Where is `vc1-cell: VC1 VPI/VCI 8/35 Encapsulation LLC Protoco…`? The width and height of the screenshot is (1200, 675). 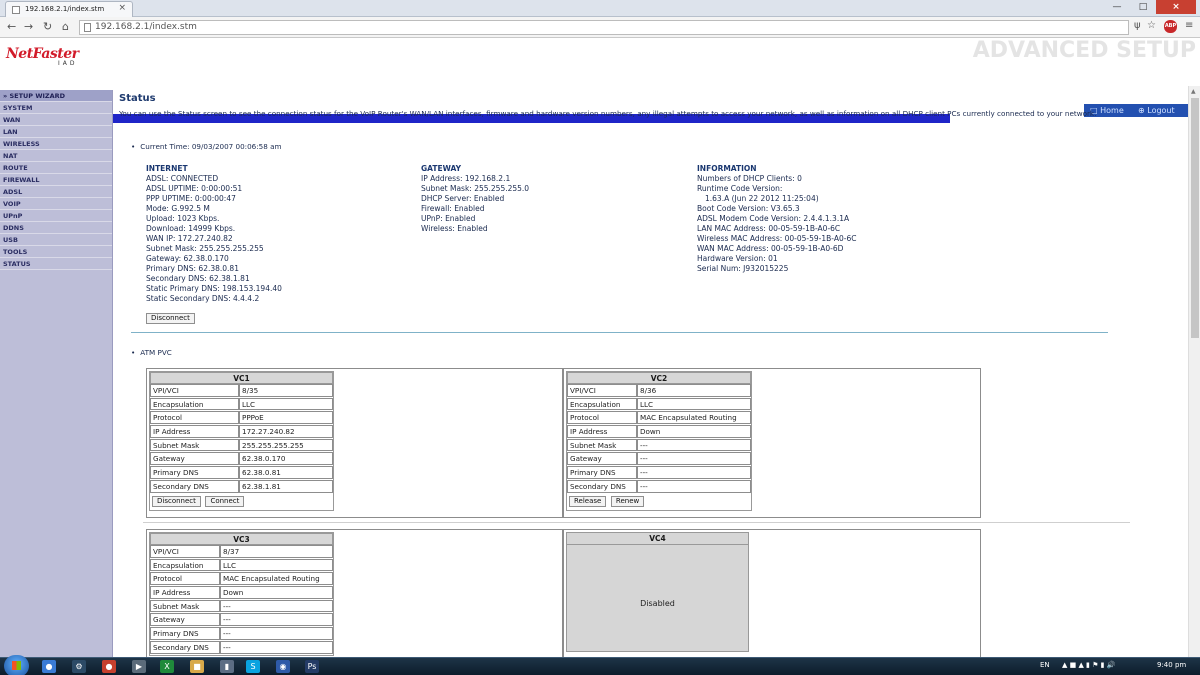 vc1-cell: VC1 VPI/VCI 8/35 Encapsulation LLC Protoco… is located at coordinates (354, 443).